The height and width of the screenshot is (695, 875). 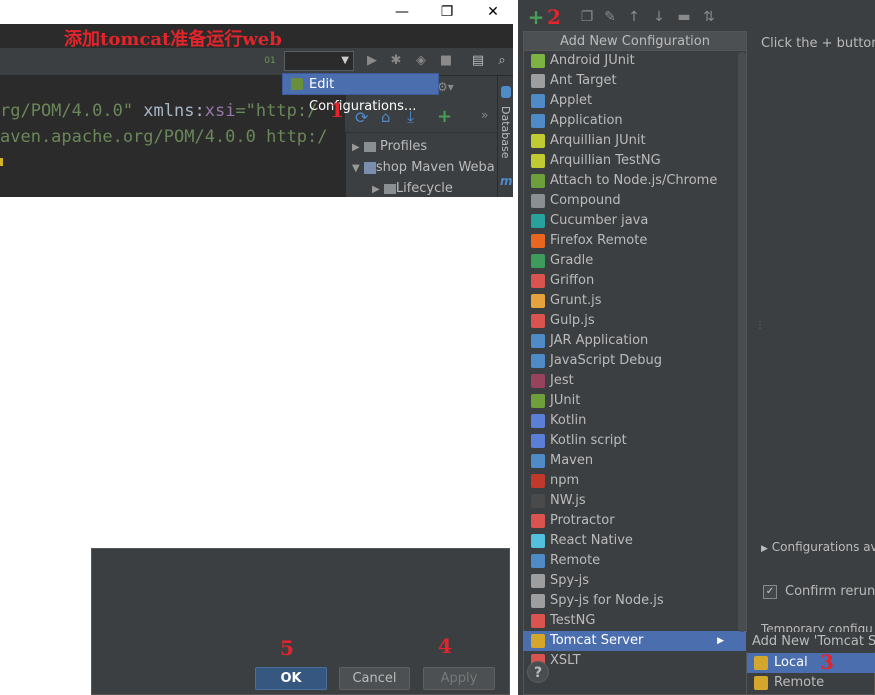 What do you see at coordinates (493, 12) in the screenshot?
I see `close-button: ✕` at bounding box center [493, 12].